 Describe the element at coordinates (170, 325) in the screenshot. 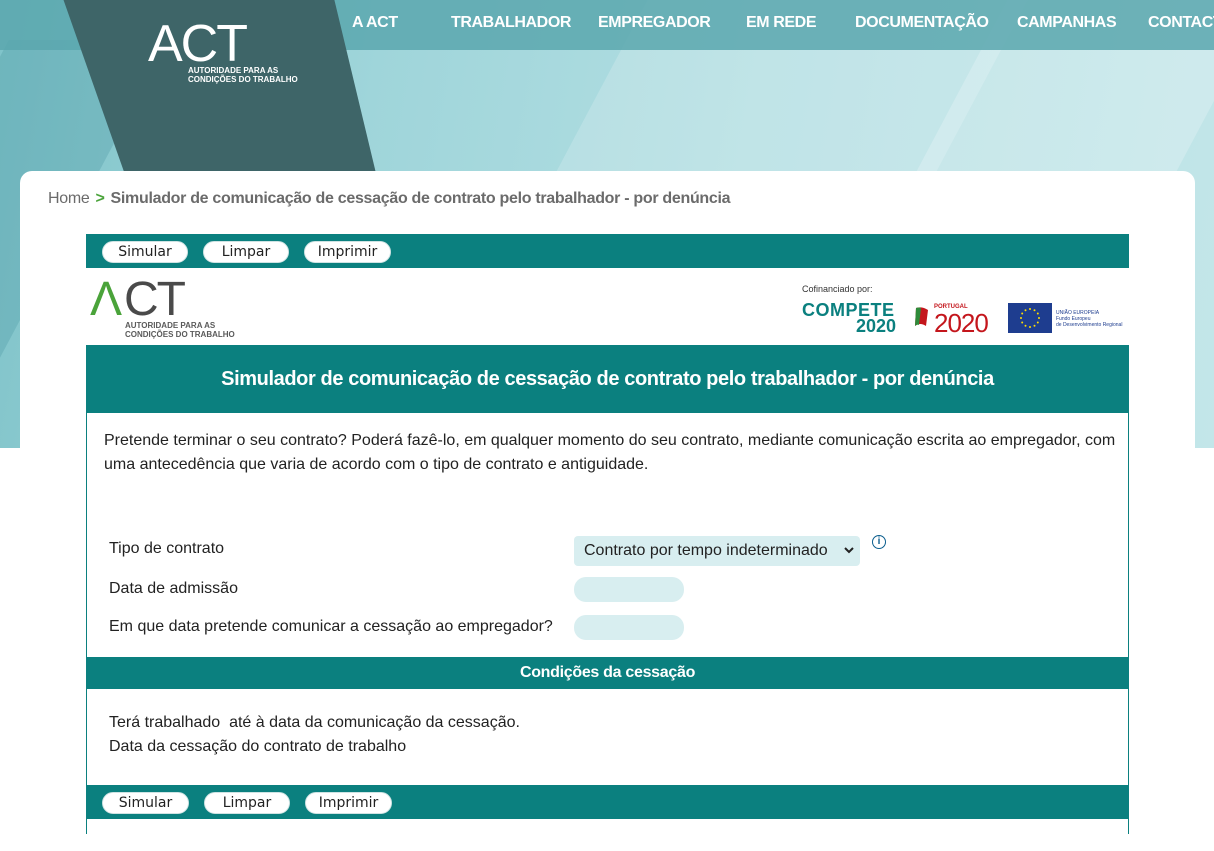

I see `act-logo-sub-line1: AUTORIDADE PARA AS` at that location.